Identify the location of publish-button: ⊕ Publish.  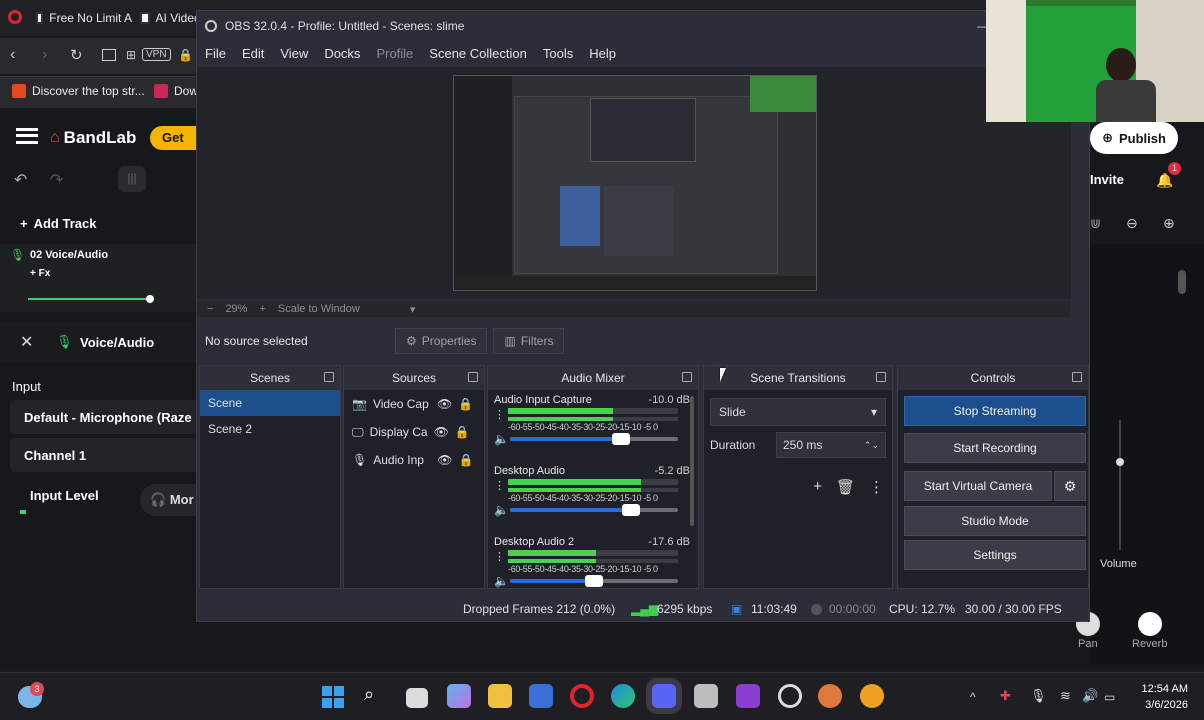
(1134, 138).